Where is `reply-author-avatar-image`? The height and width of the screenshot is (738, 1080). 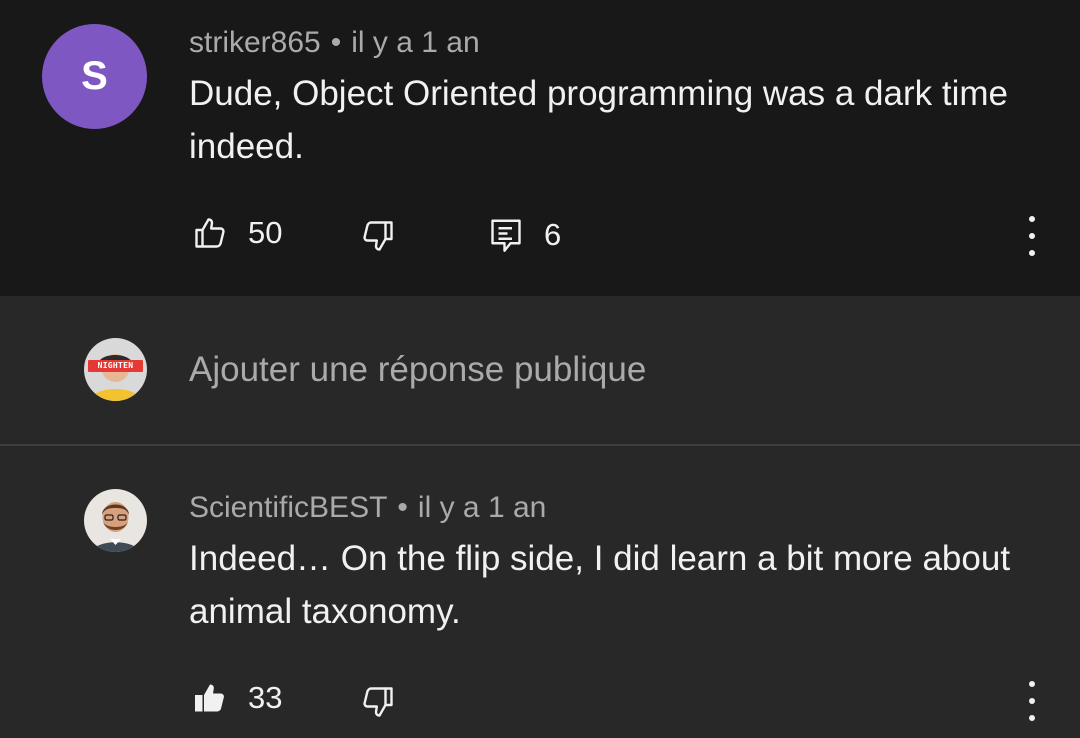 reply-author-avatar-image is located at coordinates (115, 520).